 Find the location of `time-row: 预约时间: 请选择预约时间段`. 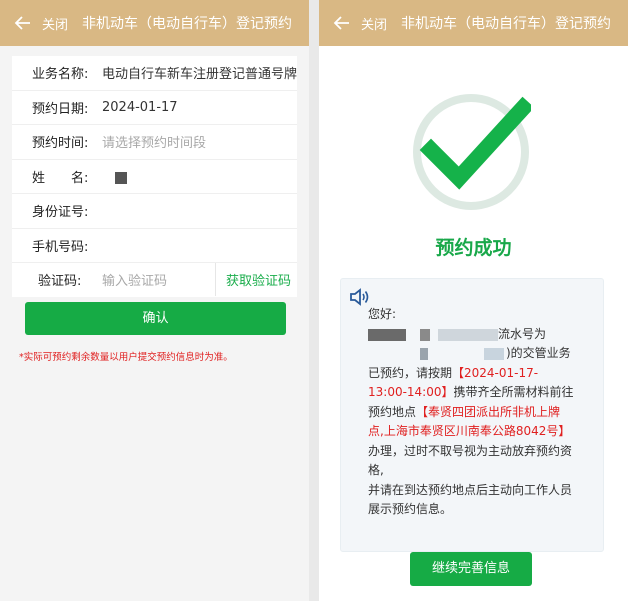

time-row: 预约时间: 请选择预约时间段 is located at coordinates (154, 142).